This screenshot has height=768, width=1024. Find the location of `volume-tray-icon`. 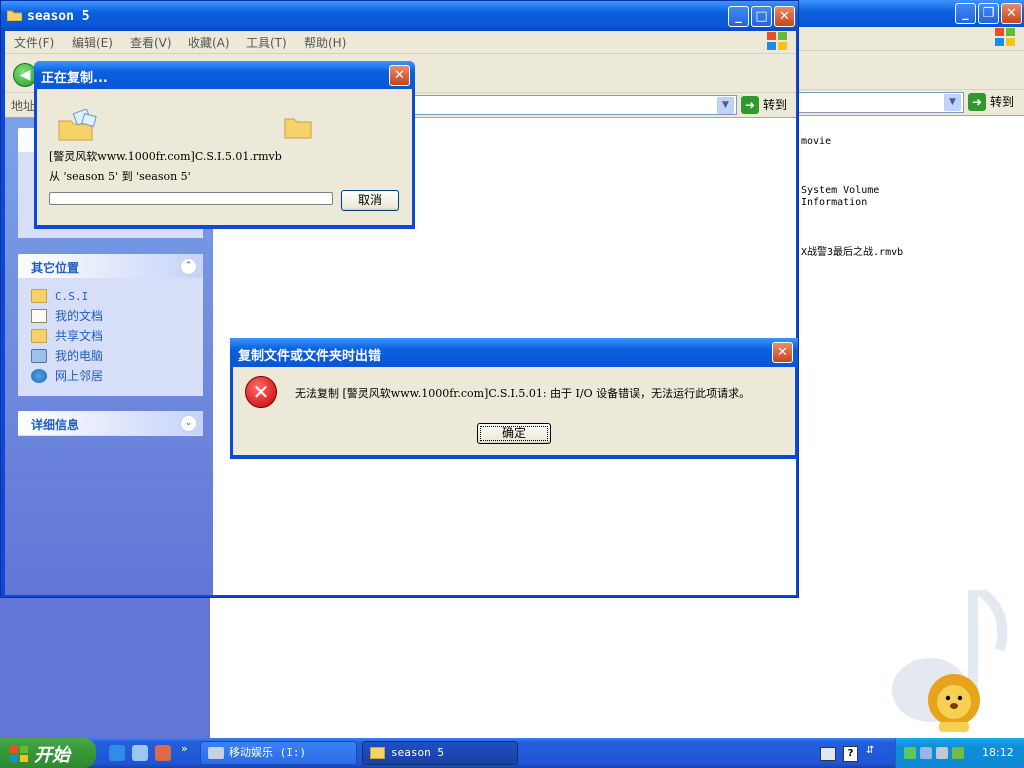

volume-tray-icon is located at coordinates (942, 753).